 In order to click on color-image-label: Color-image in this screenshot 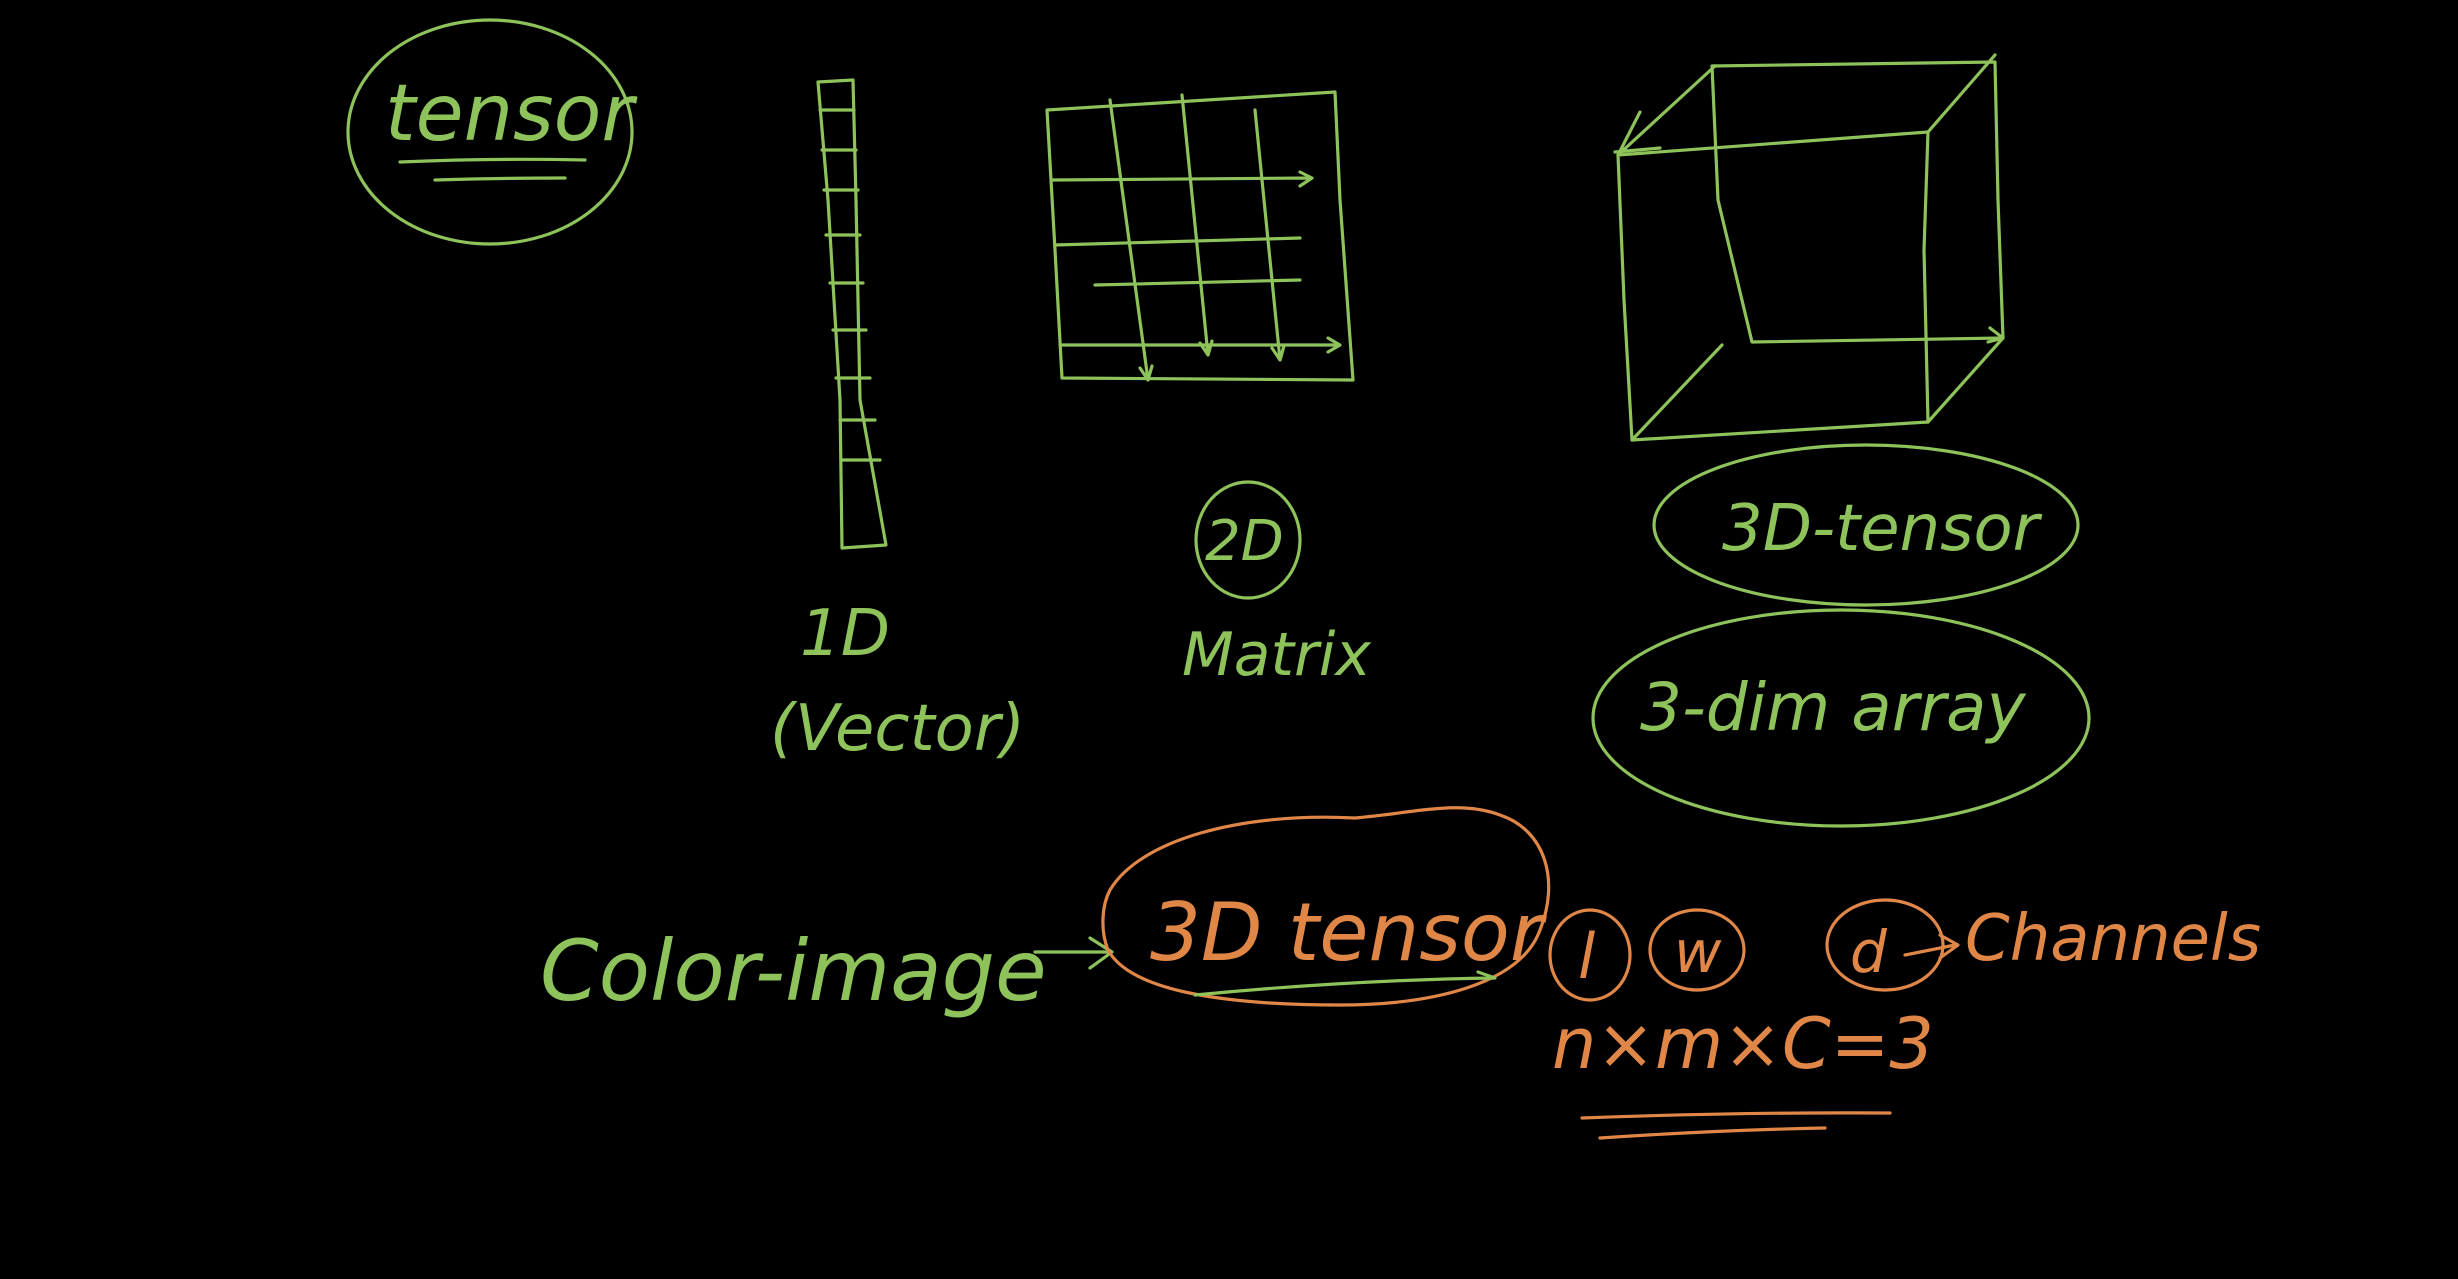, I will do `click(793, 971)`.